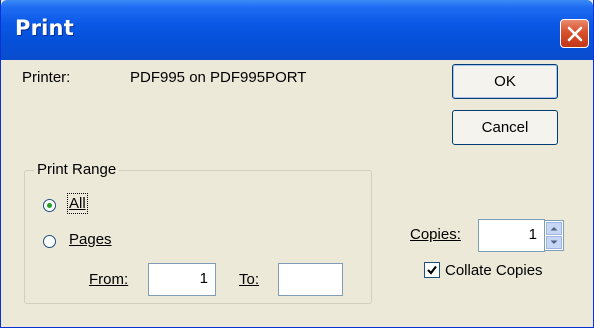 The height and width of the screenshot is (328, 594). Describe the element at coordinates (494, 270) in the screenshot. I see `collate-label: Collate Copies` at that location.